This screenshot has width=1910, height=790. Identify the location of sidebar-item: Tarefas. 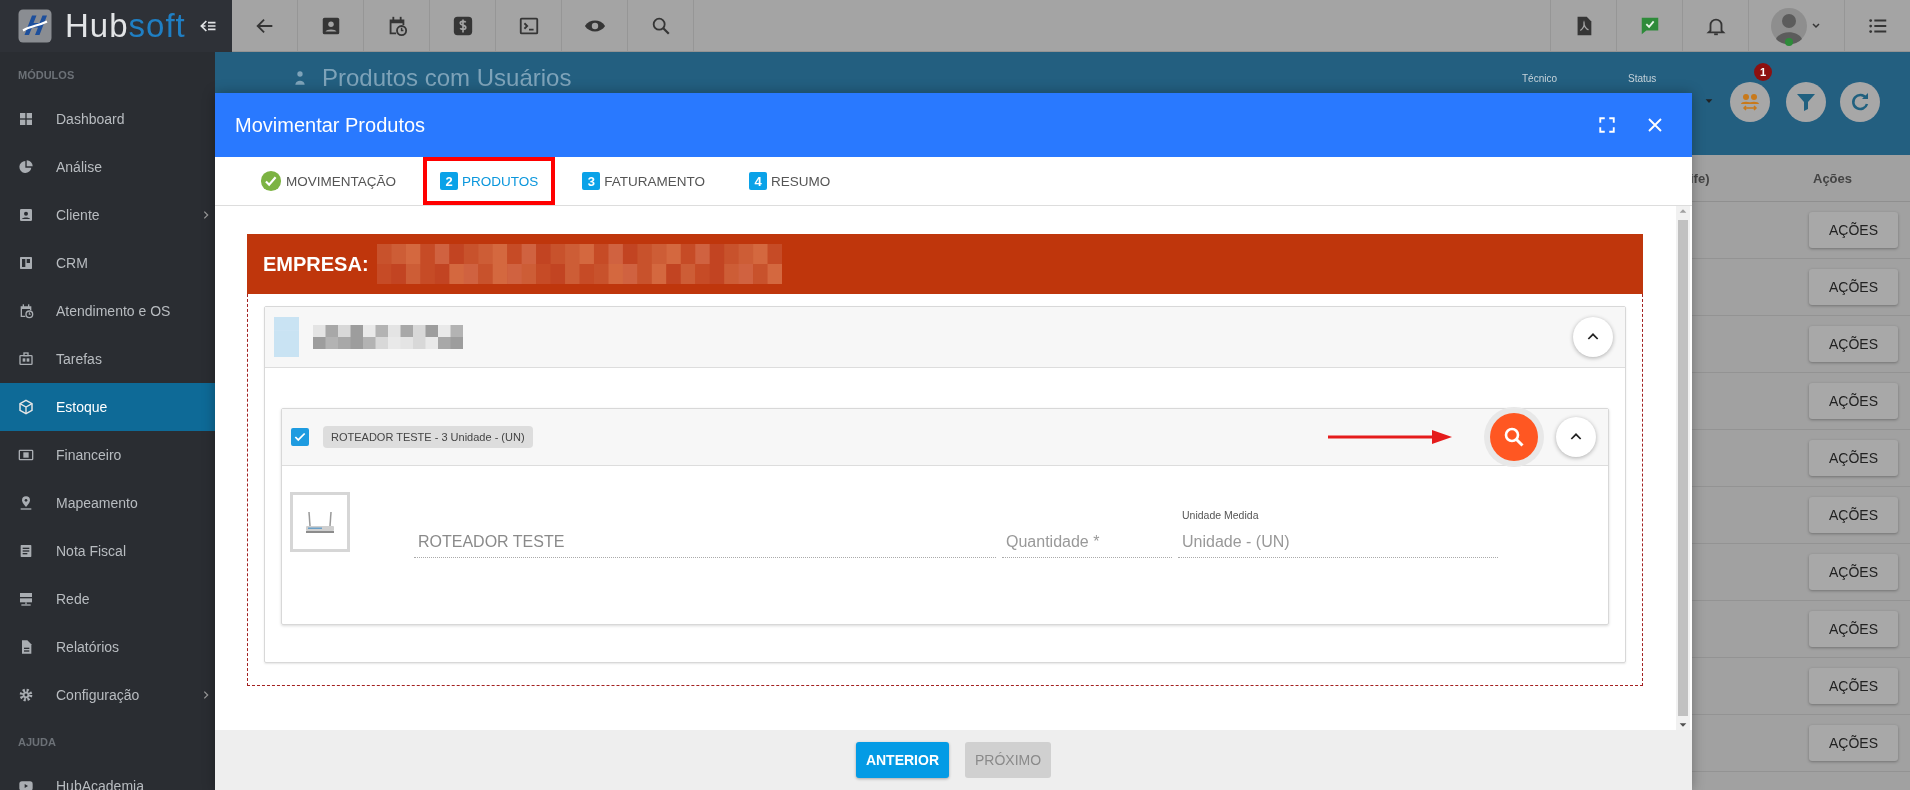
(107, 359).